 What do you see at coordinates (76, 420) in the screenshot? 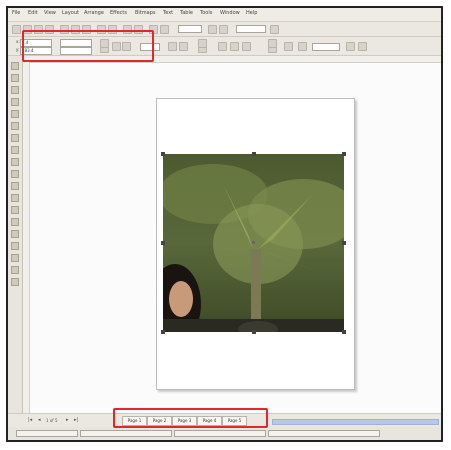
I see `last-page-icon: ▸|` at bounding box center [76, 420].